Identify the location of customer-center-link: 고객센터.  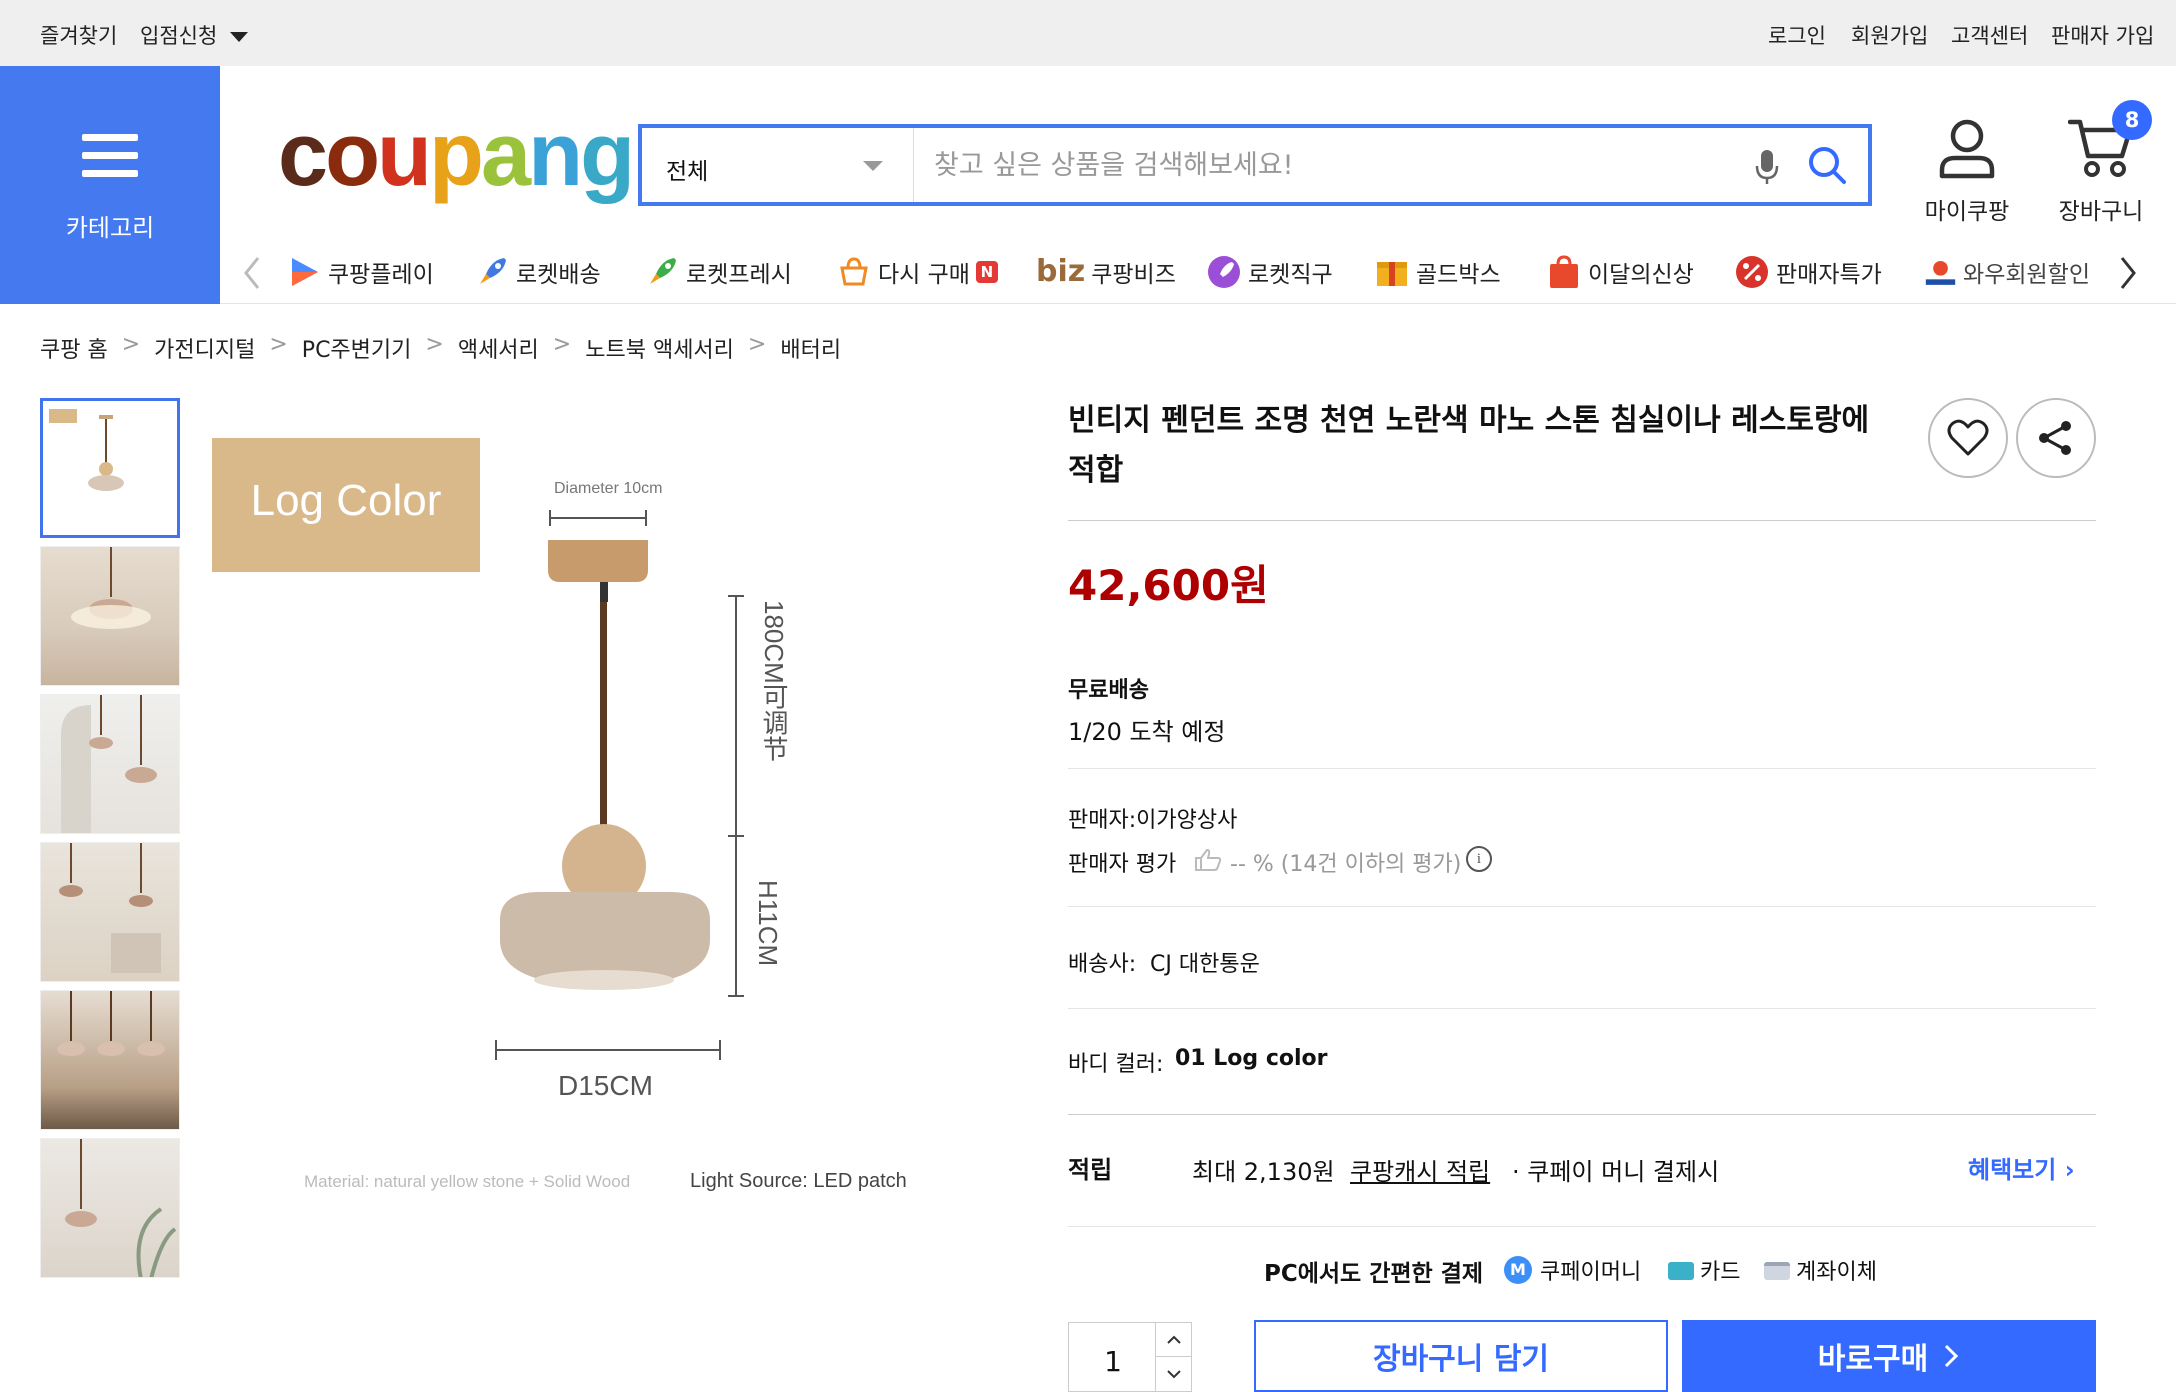
(1989, 35).